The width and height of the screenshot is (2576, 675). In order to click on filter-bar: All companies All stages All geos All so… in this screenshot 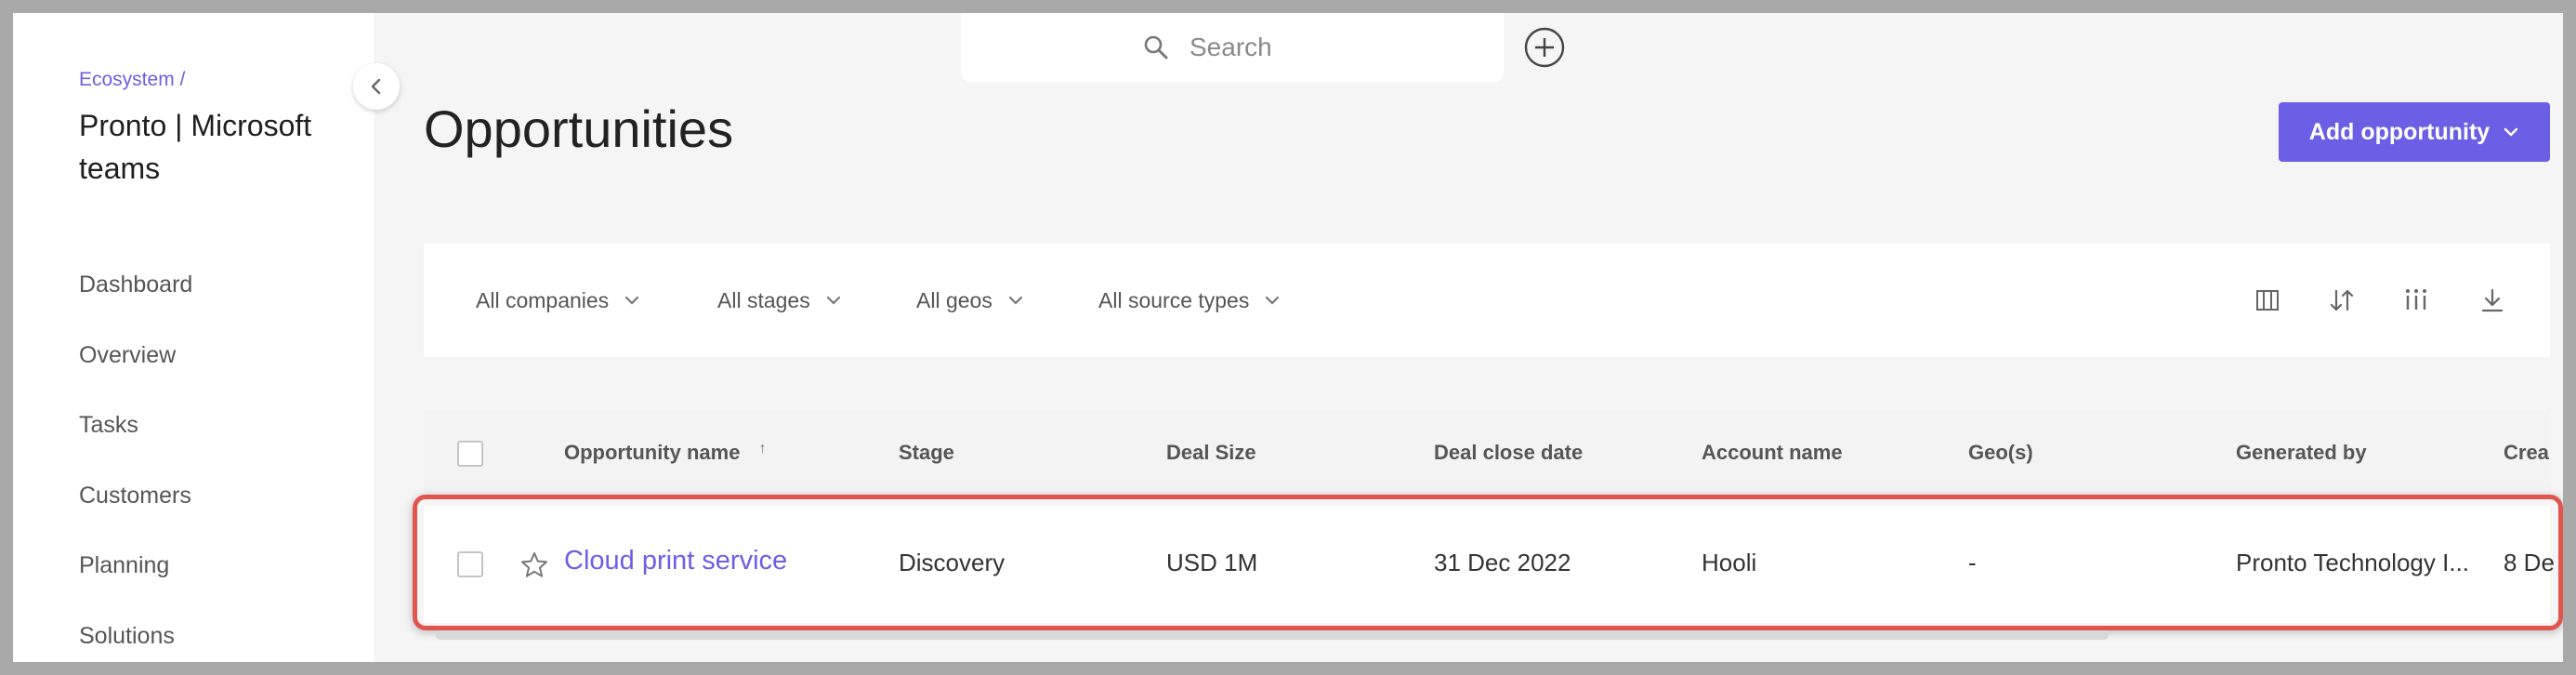, I will do `click(1487, 300)`.